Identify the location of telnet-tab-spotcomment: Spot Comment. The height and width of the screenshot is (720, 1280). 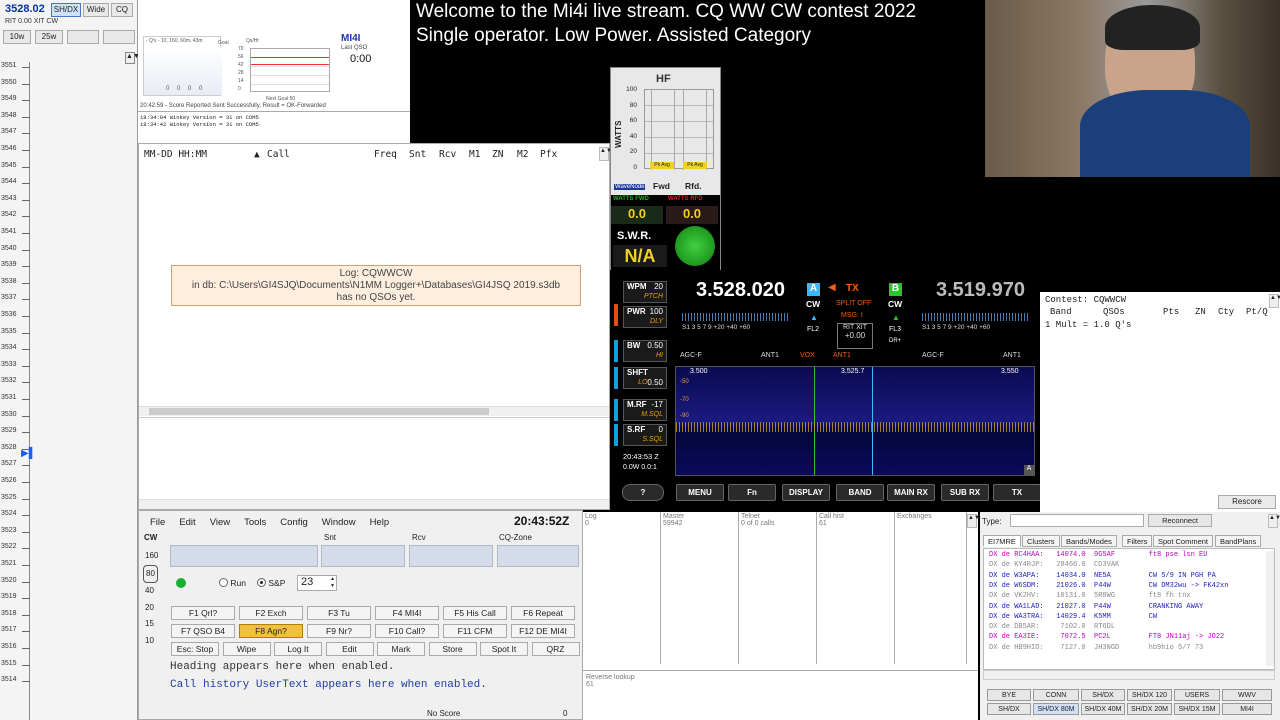
(1183, 541).